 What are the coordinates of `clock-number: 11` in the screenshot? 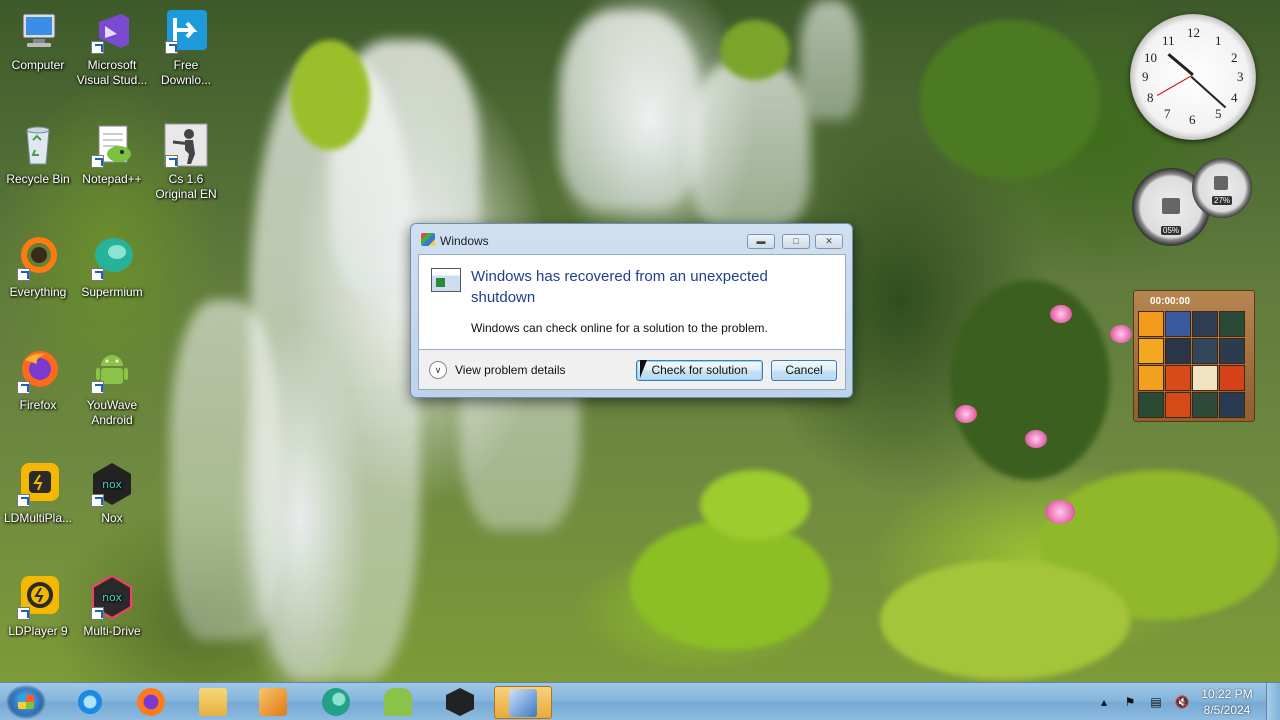 It's located at (1168, 40).